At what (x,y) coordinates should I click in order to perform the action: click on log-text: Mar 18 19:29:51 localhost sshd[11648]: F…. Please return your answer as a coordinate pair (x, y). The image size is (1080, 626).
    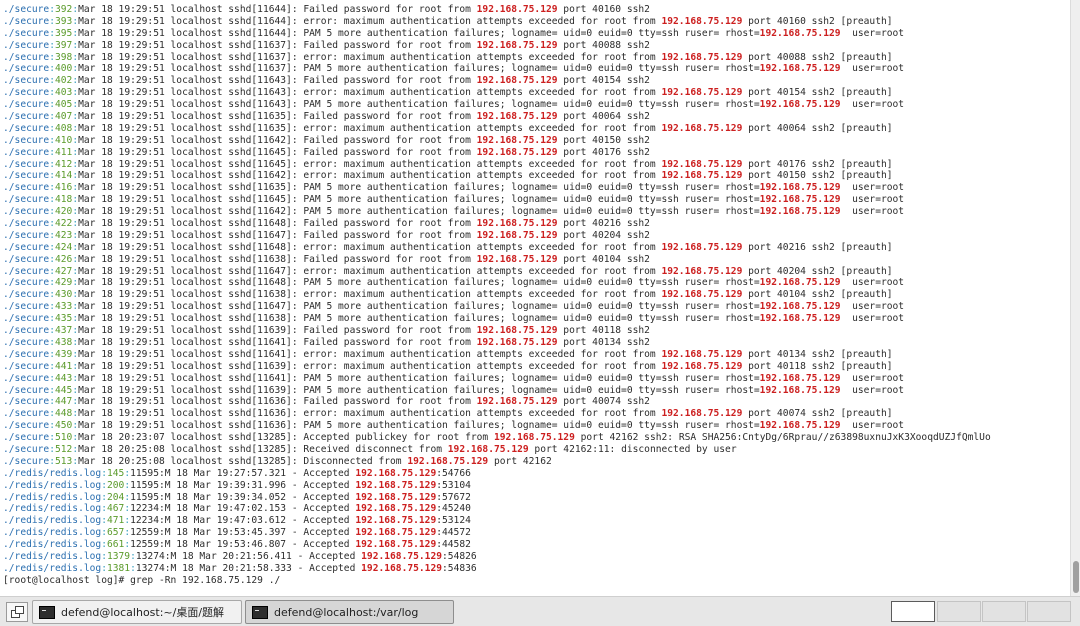
    Looking at the image, I should click on (277, 224).